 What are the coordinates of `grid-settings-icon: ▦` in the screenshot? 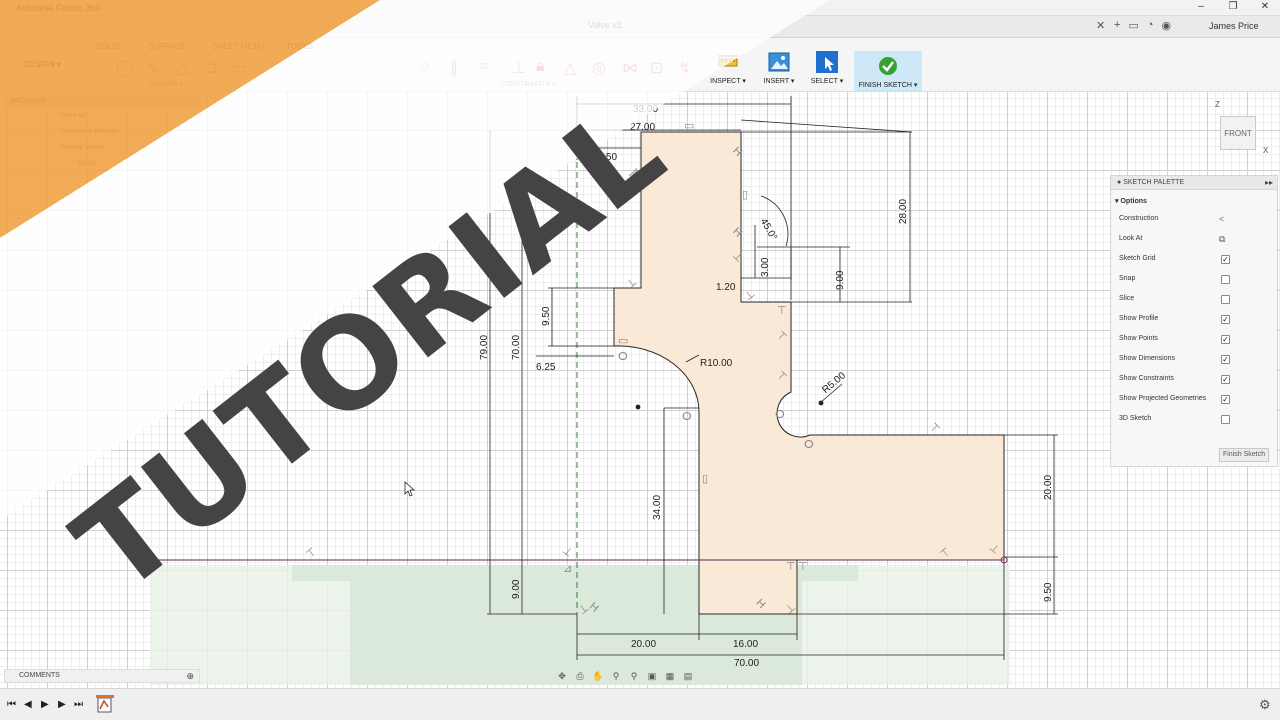 It's located at (670, 676).